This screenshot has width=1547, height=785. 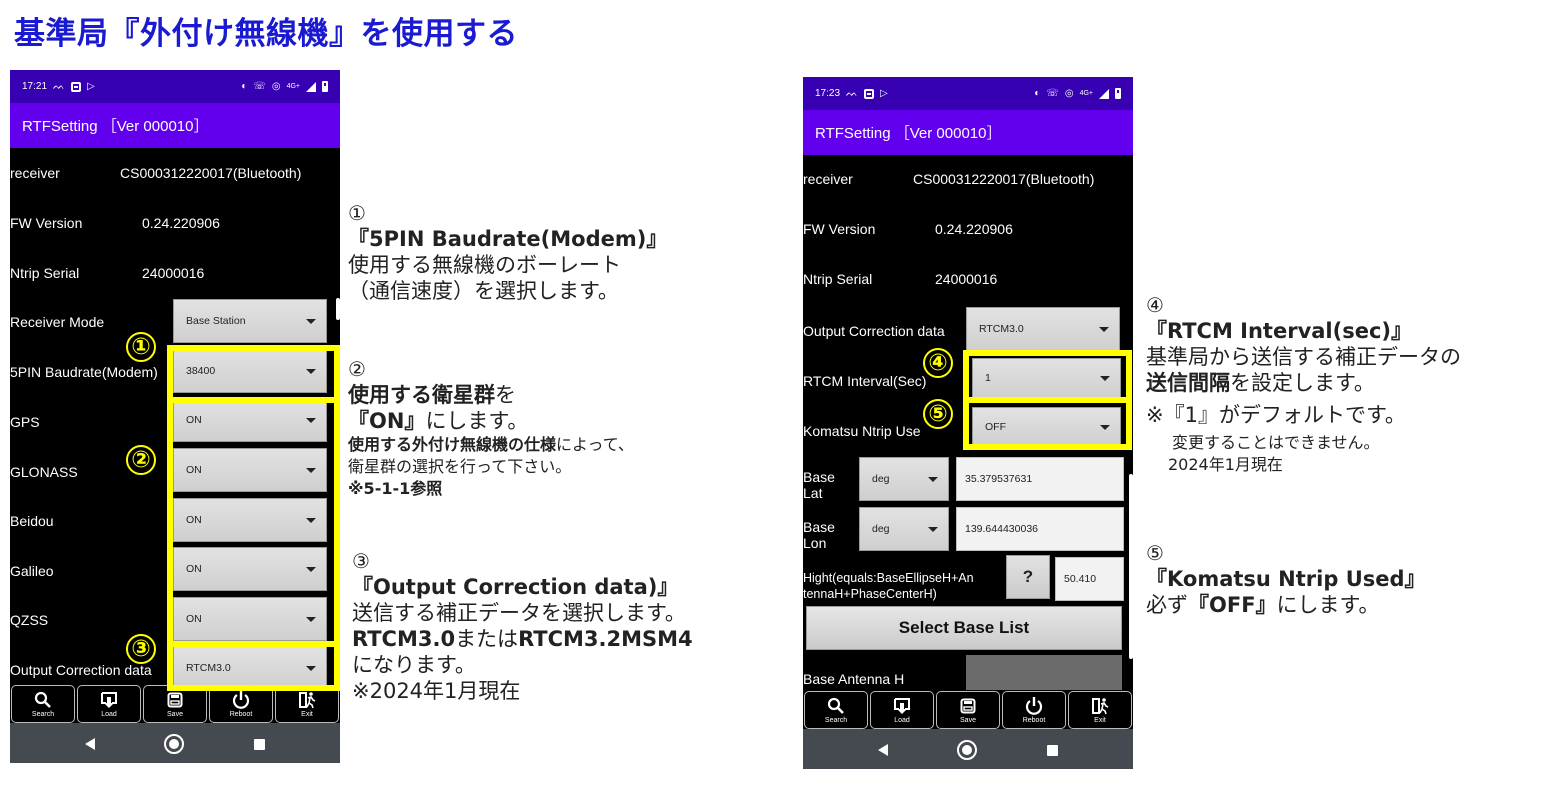 What do you see at coordinates (25, 422) in the screenshot?
I see `label-gps: GPS` at bounding box center [25, 422].